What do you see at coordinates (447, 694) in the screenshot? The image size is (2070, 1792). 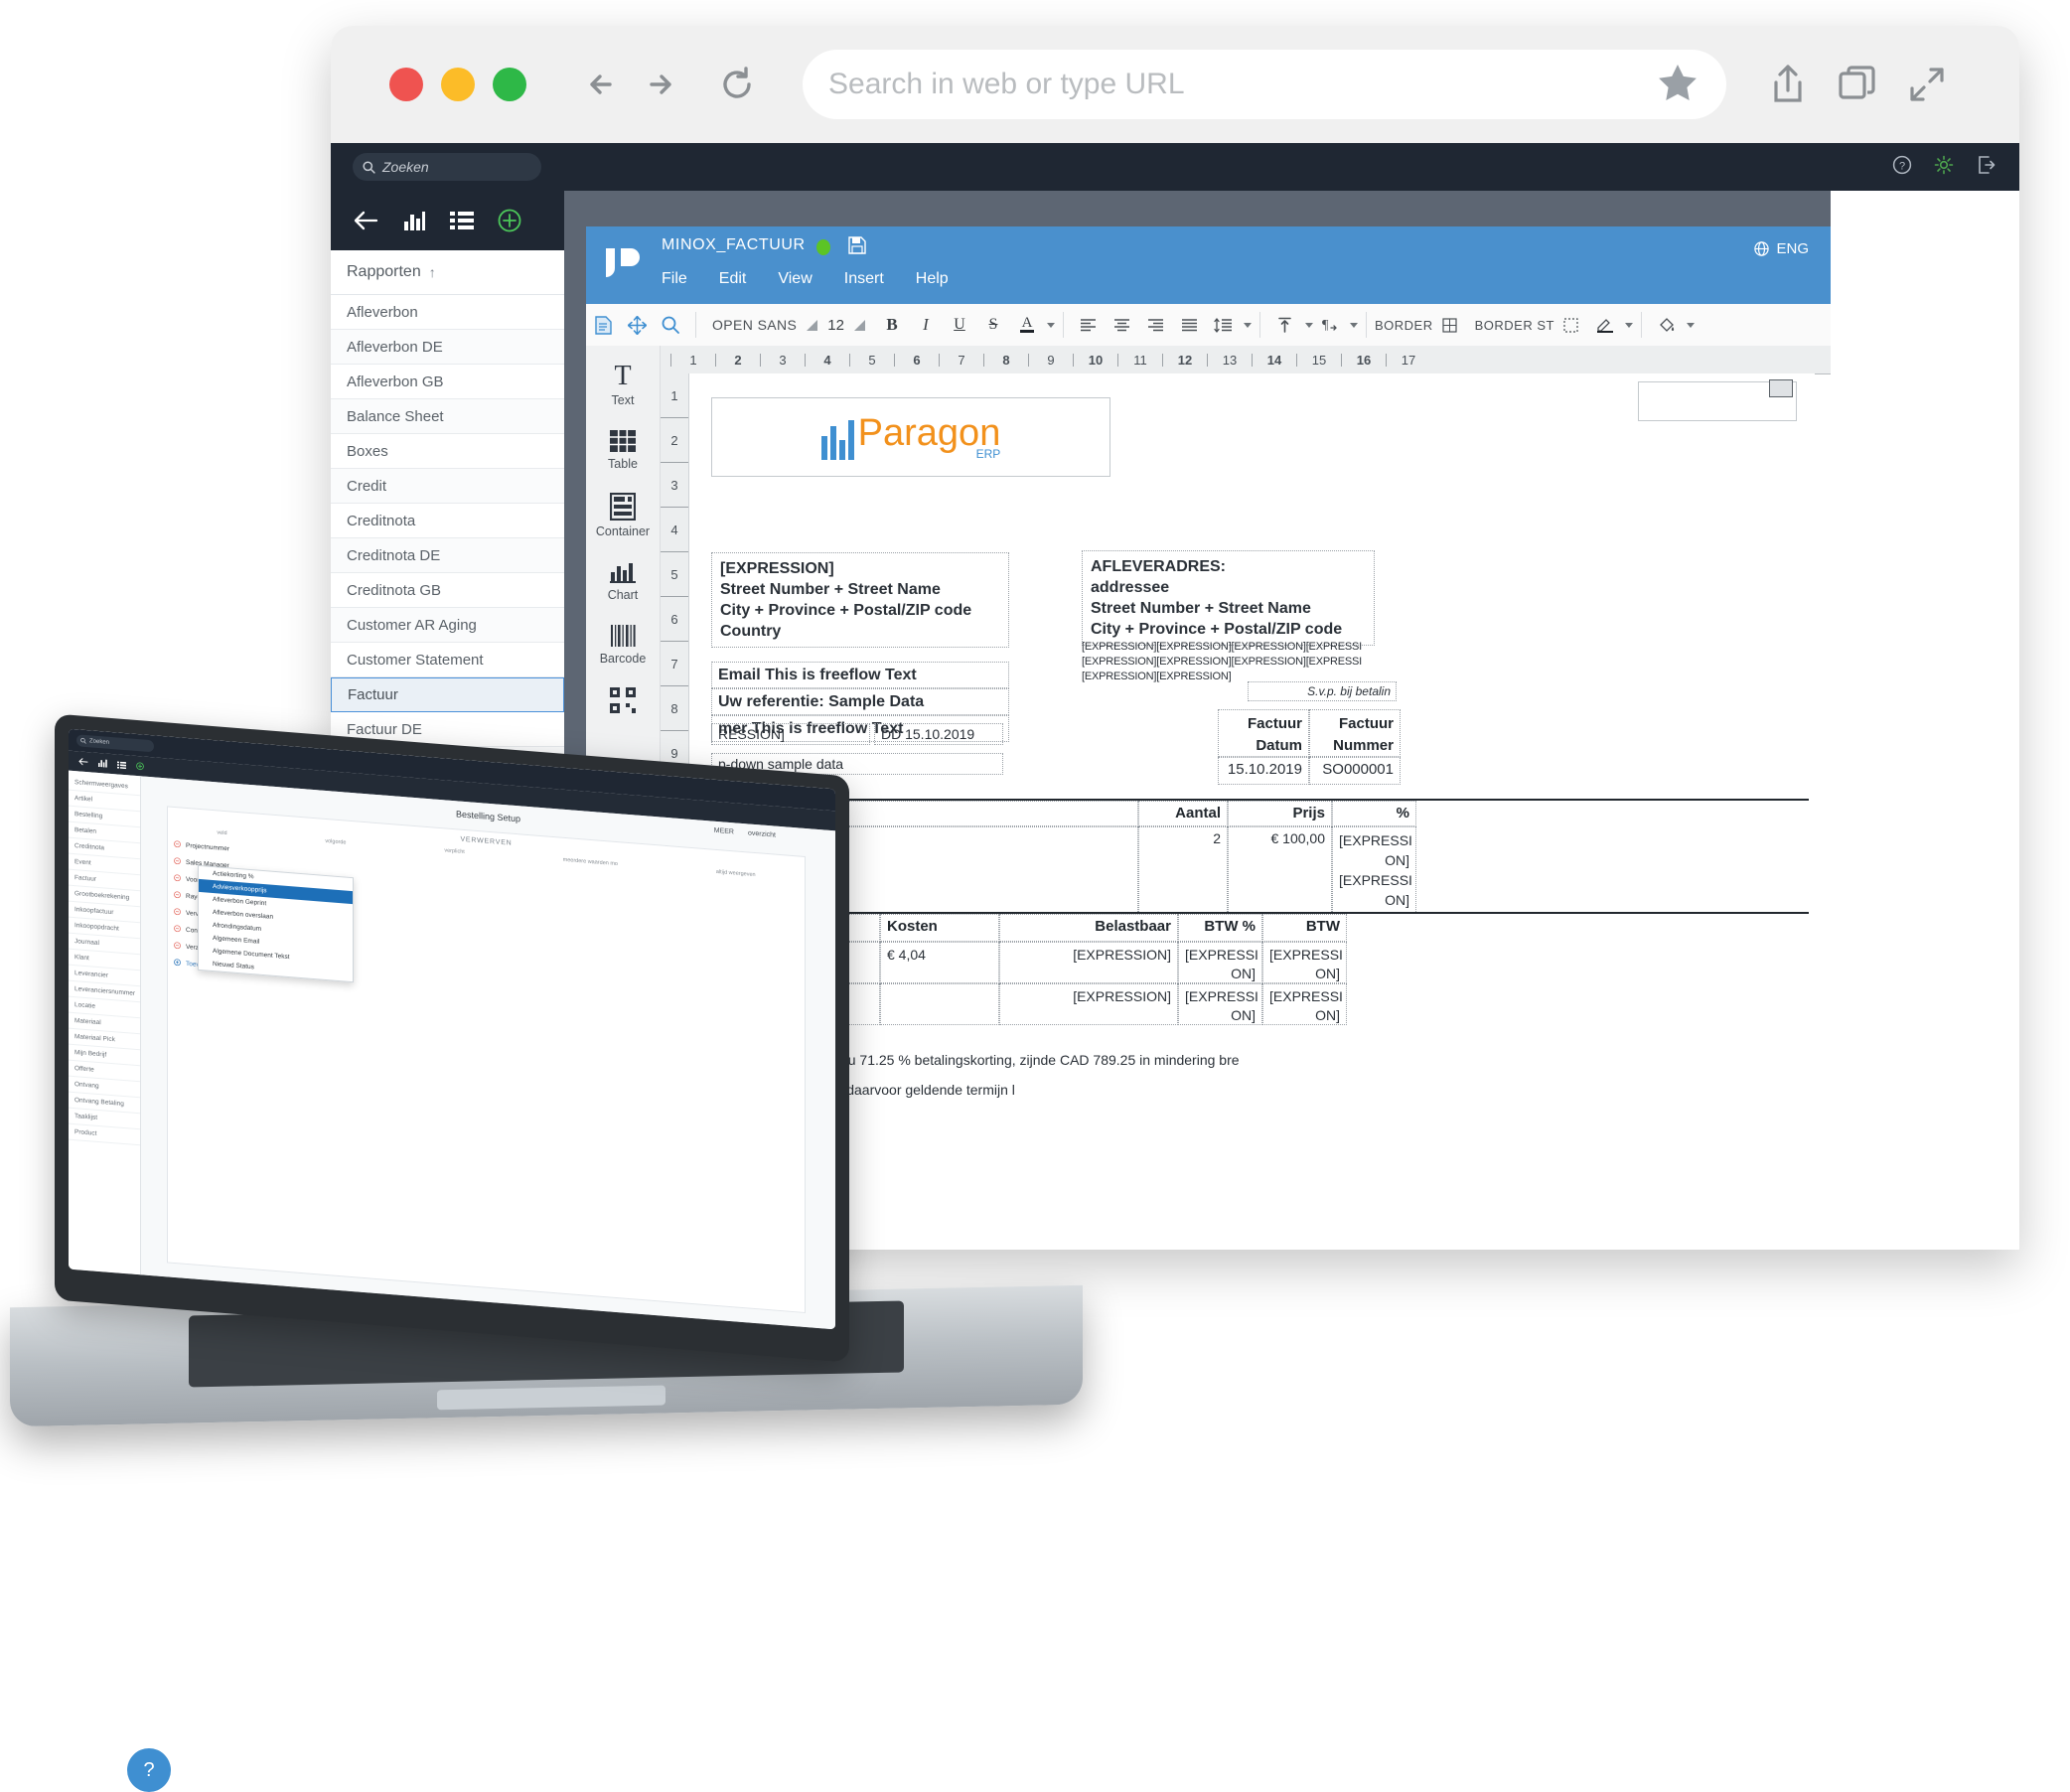 I see `report-item-factuur: Factuur` at bounding box center [447, 694].